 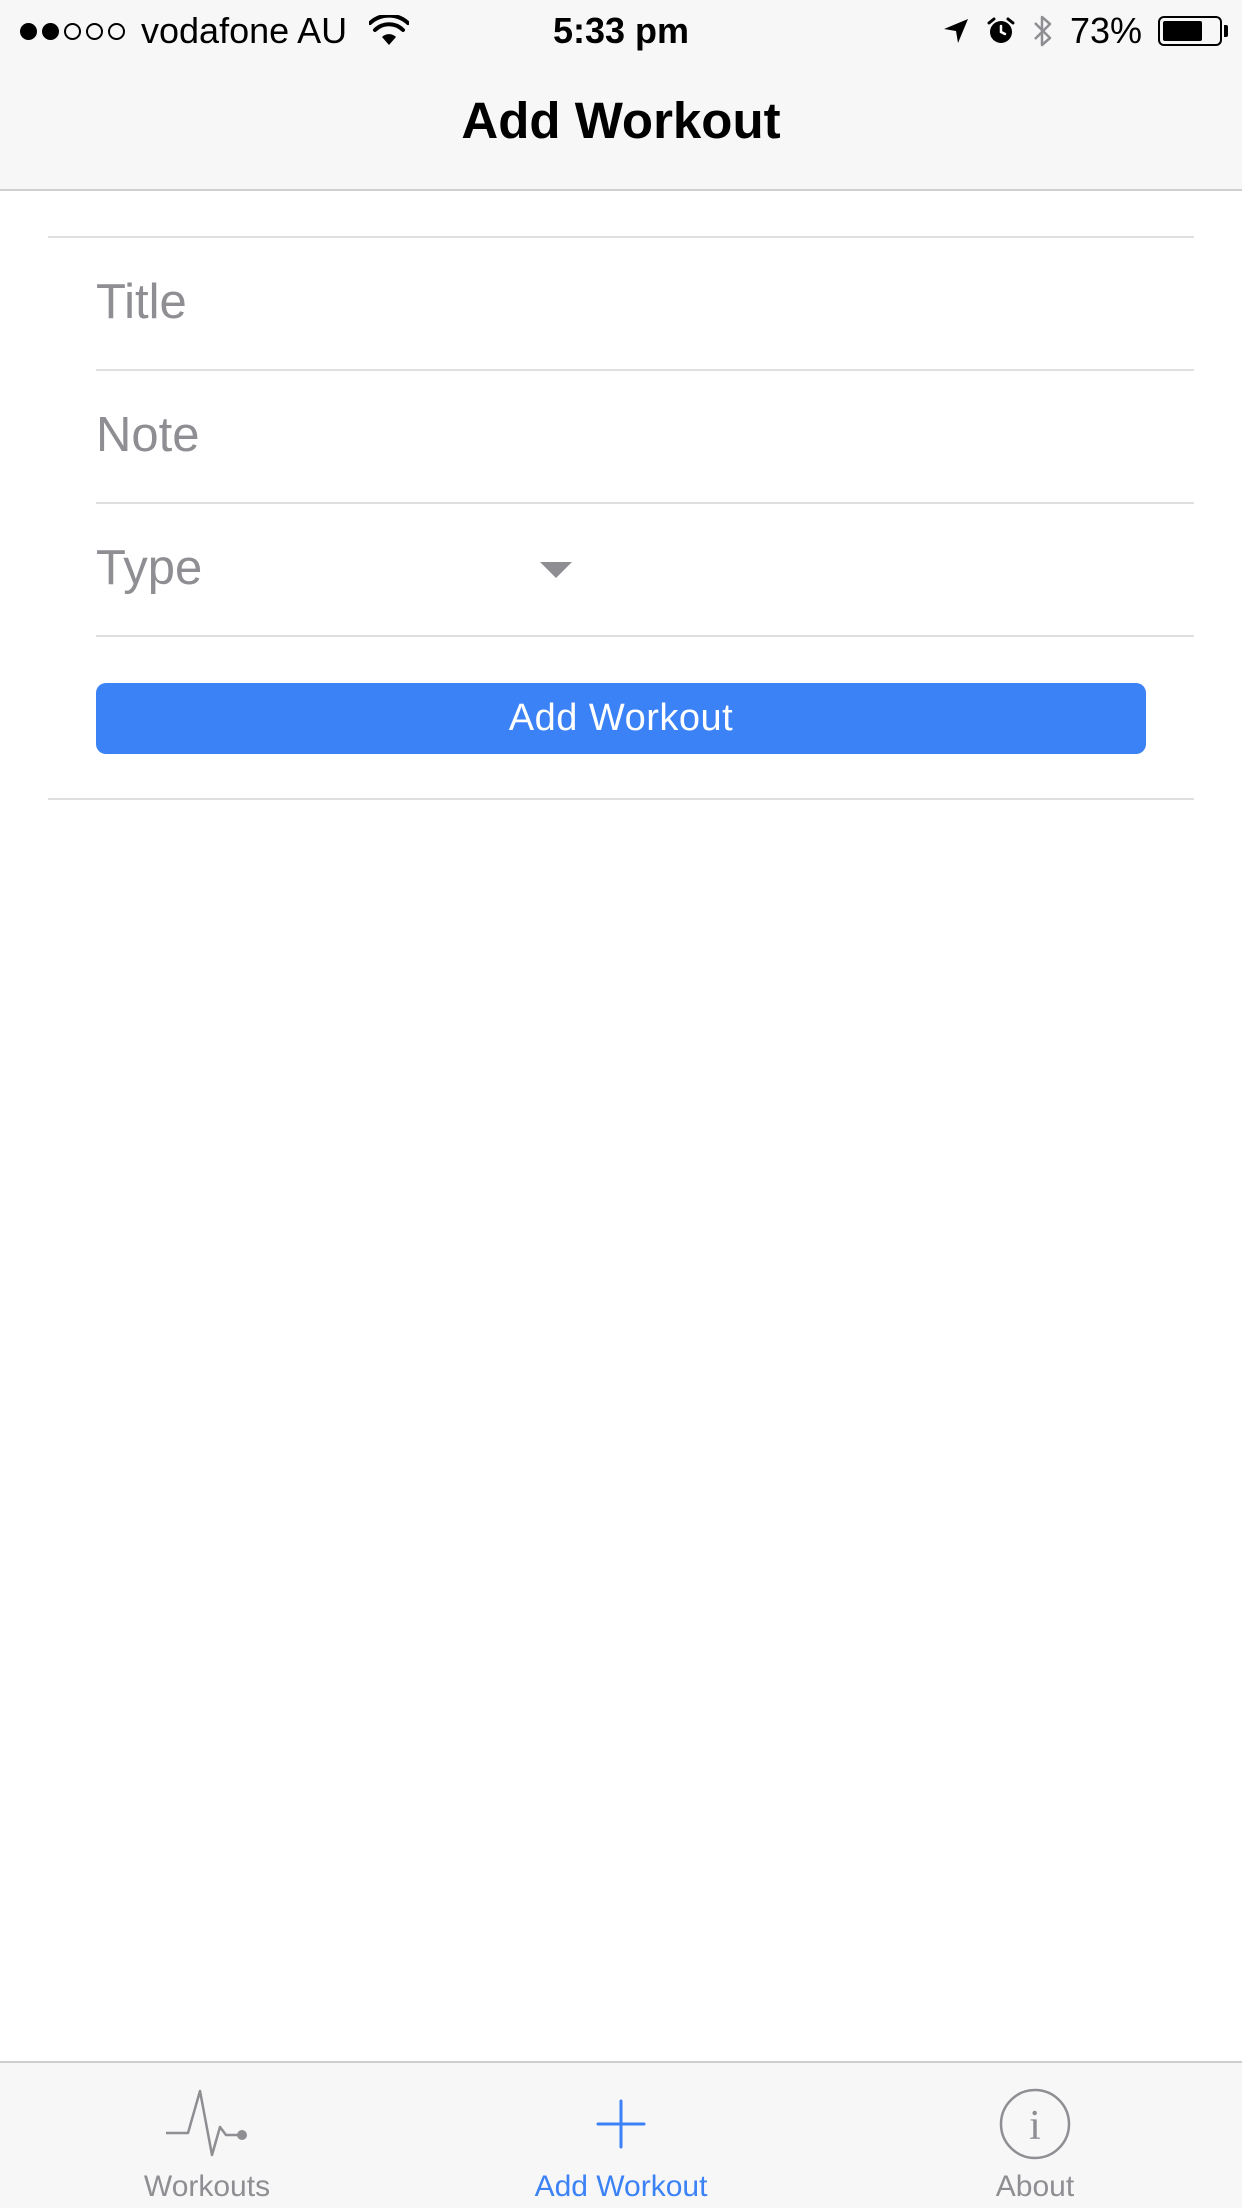 I want to click on bluetooth-icon, so click(x=1043, y=31).